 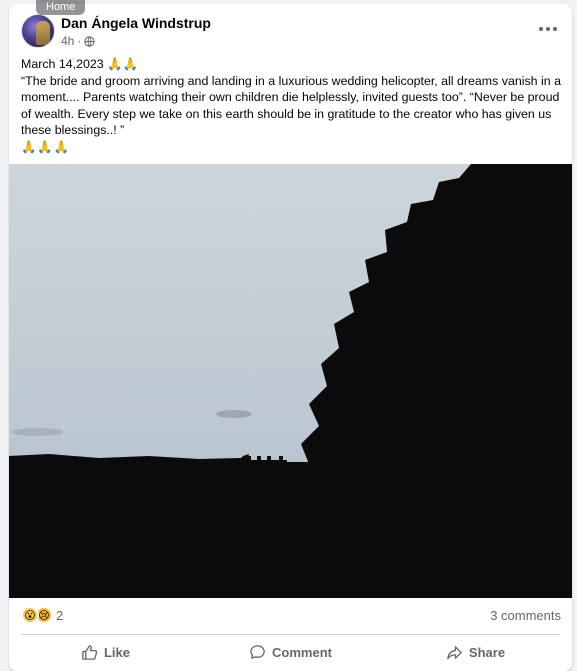 What do you see at coordinates (116, 652) in the screenshot?
I see `like-label: Like` at bounding box center [116, 652].